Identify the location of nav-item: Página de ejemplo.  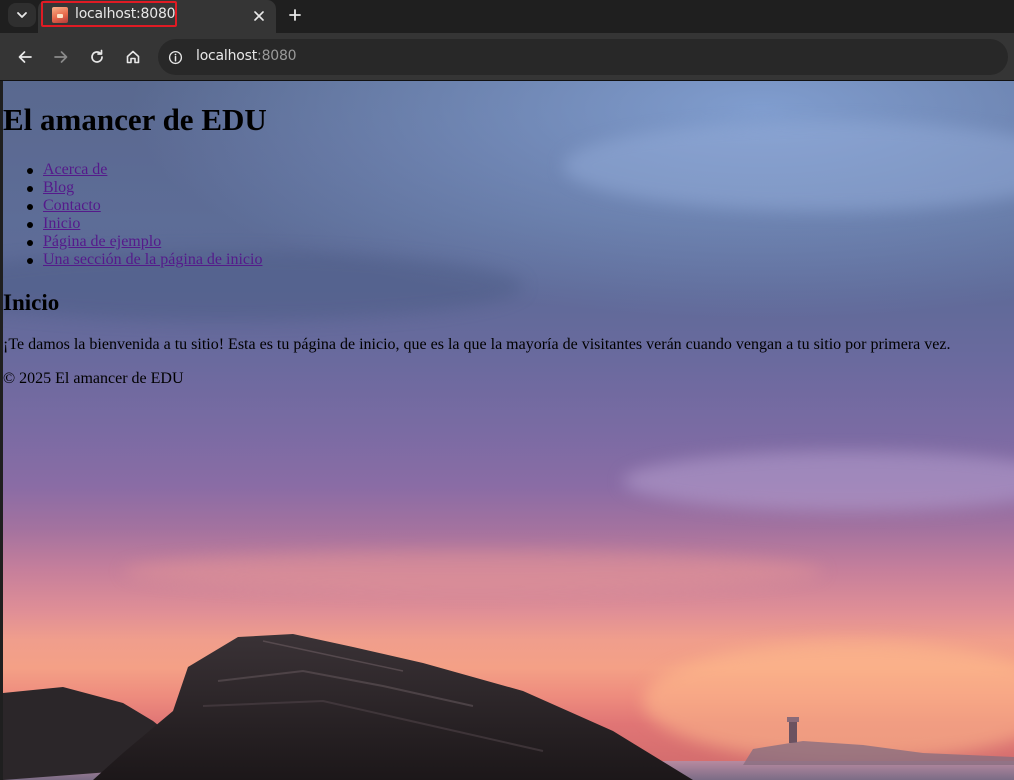
(132, 242).